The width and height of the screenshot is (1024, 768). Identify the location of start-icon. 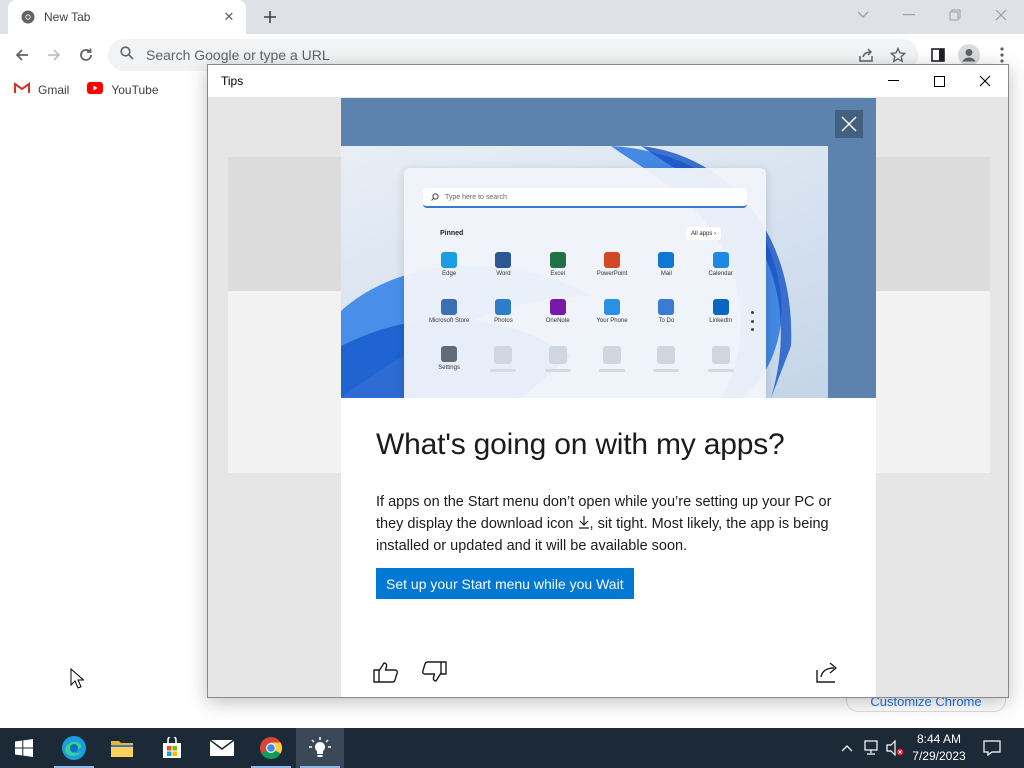
(24, 748).